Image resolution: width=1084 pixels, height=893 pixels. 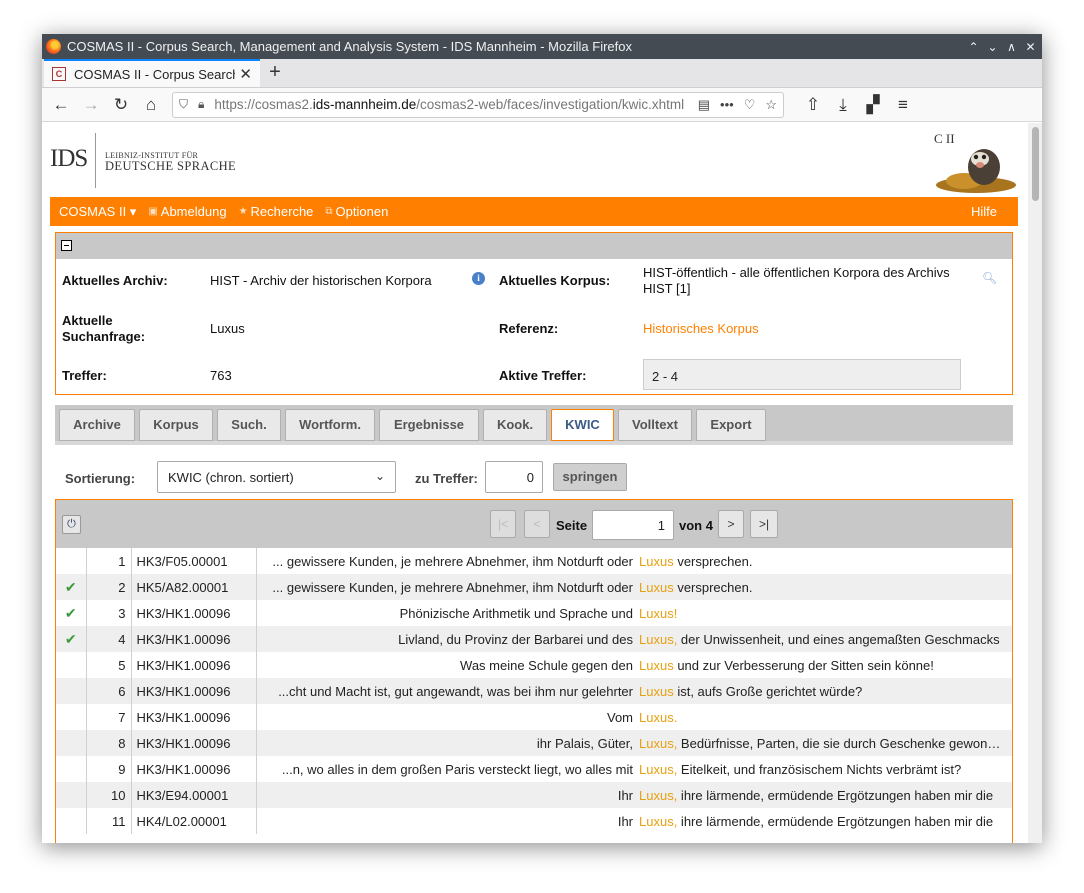 What do you see at coordinates (704, 105) in the screenshot?
I see `reader-view-icon: ▤` at bounding box center [704, 105].